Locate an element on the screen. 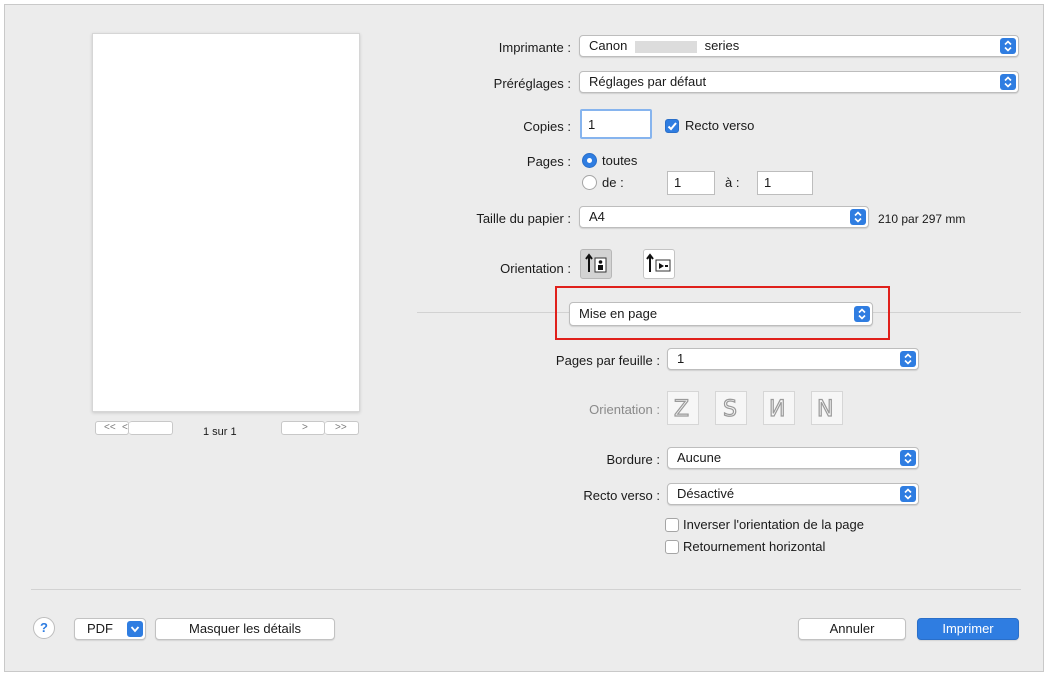 Image resolution: width=1048 pixels, height=676 pixels. portrait-icon is located at coordinates (596, 263).